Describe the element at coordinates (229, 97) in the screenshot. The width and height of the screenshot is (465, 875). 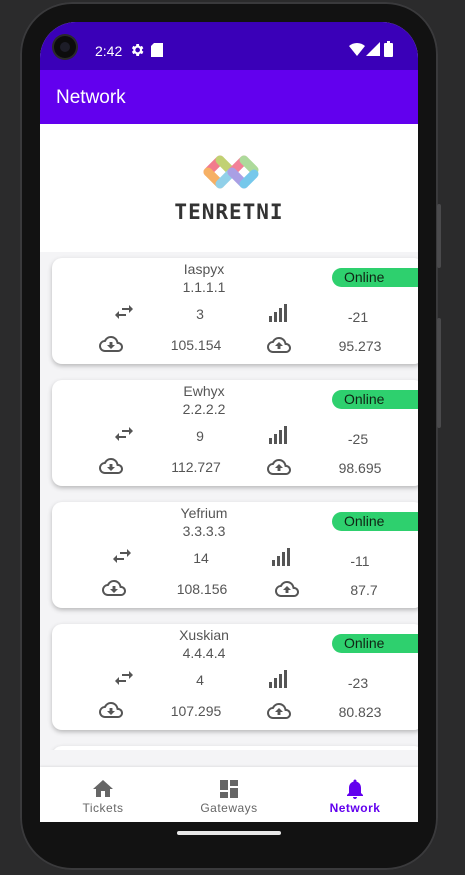
I see `app-bar: Network` at that location.